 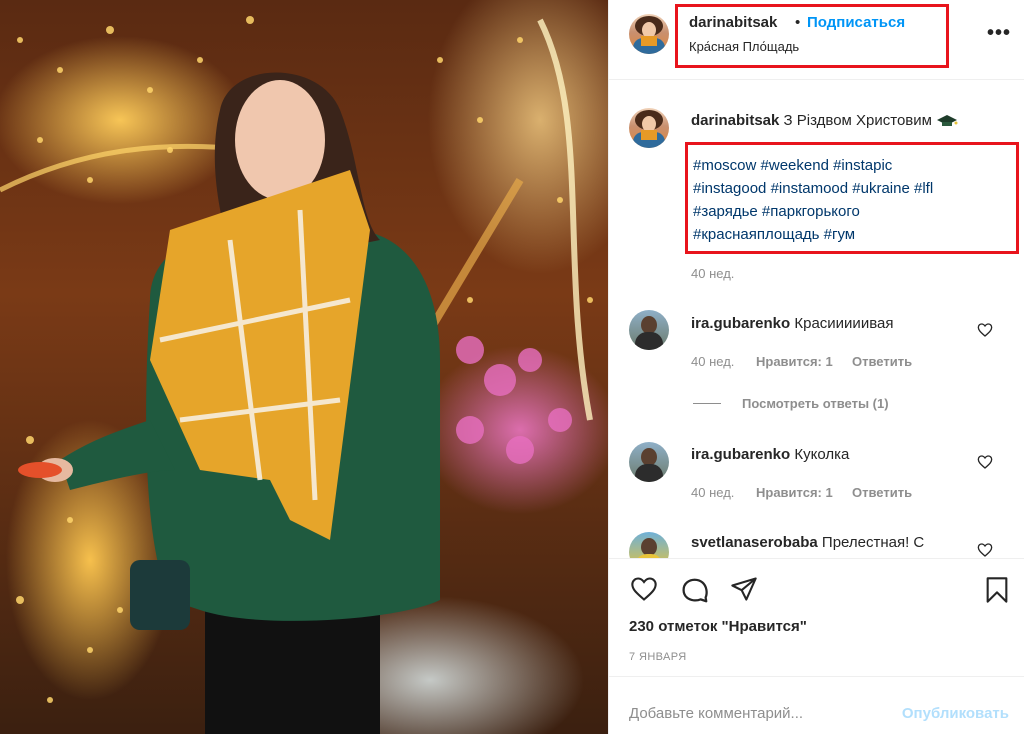 I want to click on comment-clip: svetlanaserobaba Прелестная! С, so click(x=816, y=539).